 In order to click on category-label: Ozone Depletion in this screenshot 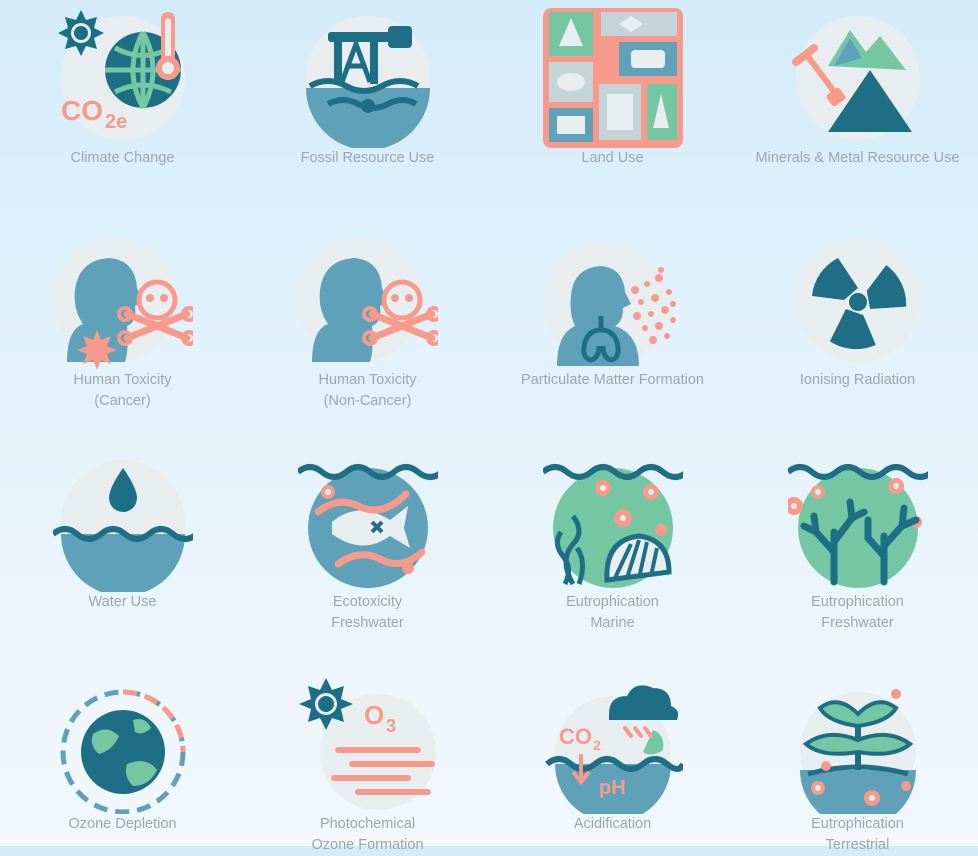, I will do `click(122, 824)`.